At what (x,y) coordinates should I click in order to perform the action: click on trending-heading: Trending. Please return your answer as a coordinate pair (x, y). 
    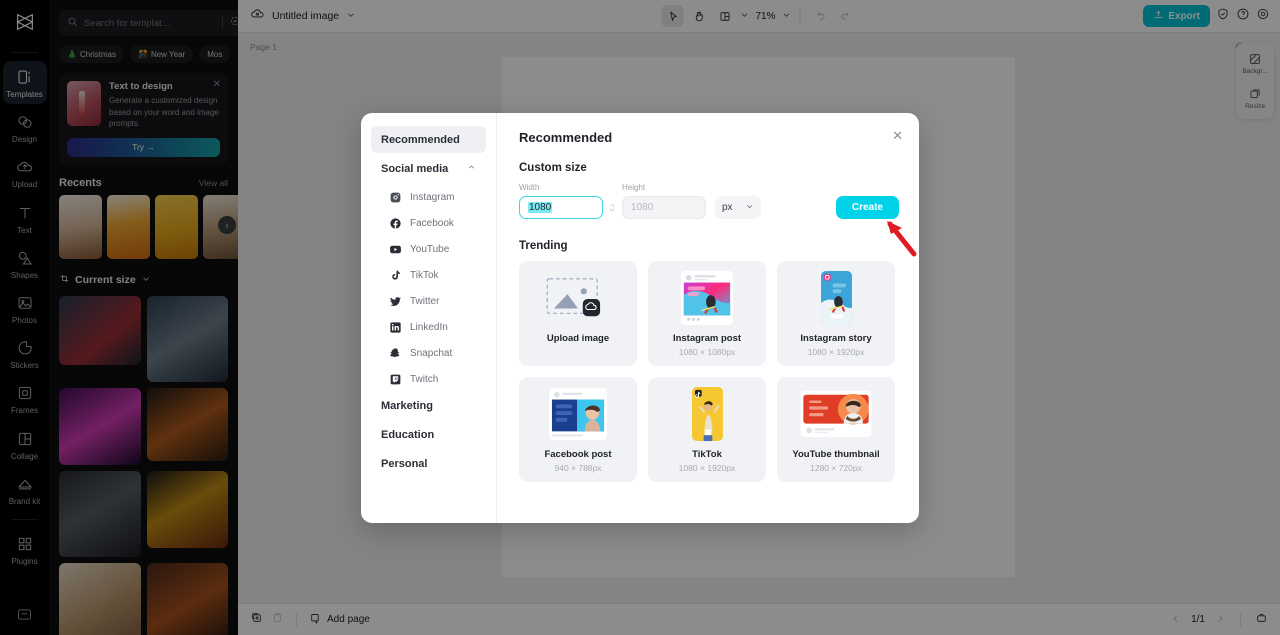
    Looking at the image, I should click on (543, 246).